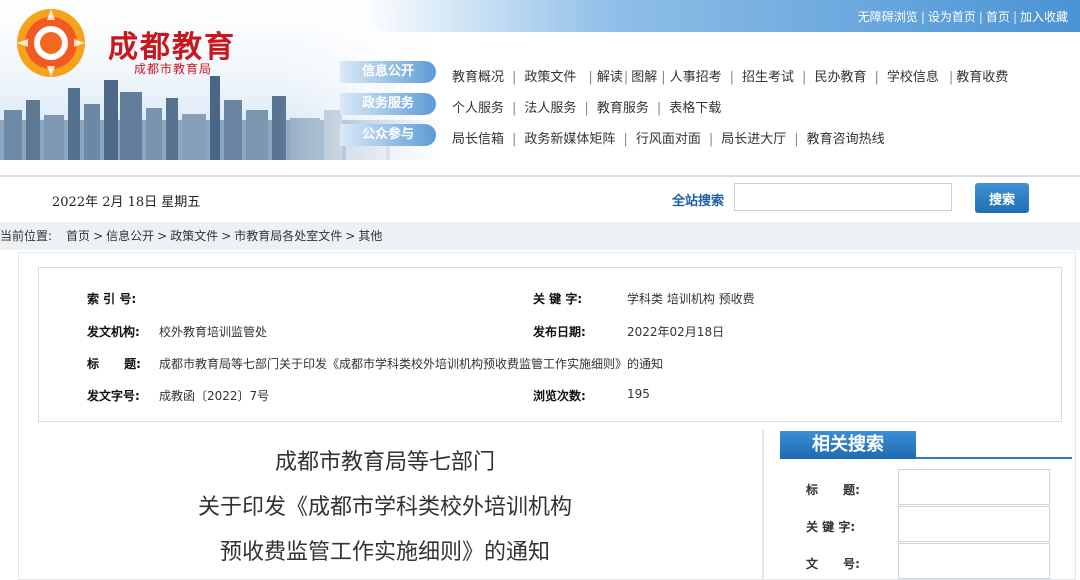 The width and height of the screenshot is (1080, 580). What do you see at coordinates (113, 332) in the screenshot?
I see `issuer-label: 发文机构:` at bounding box center [113, 332].